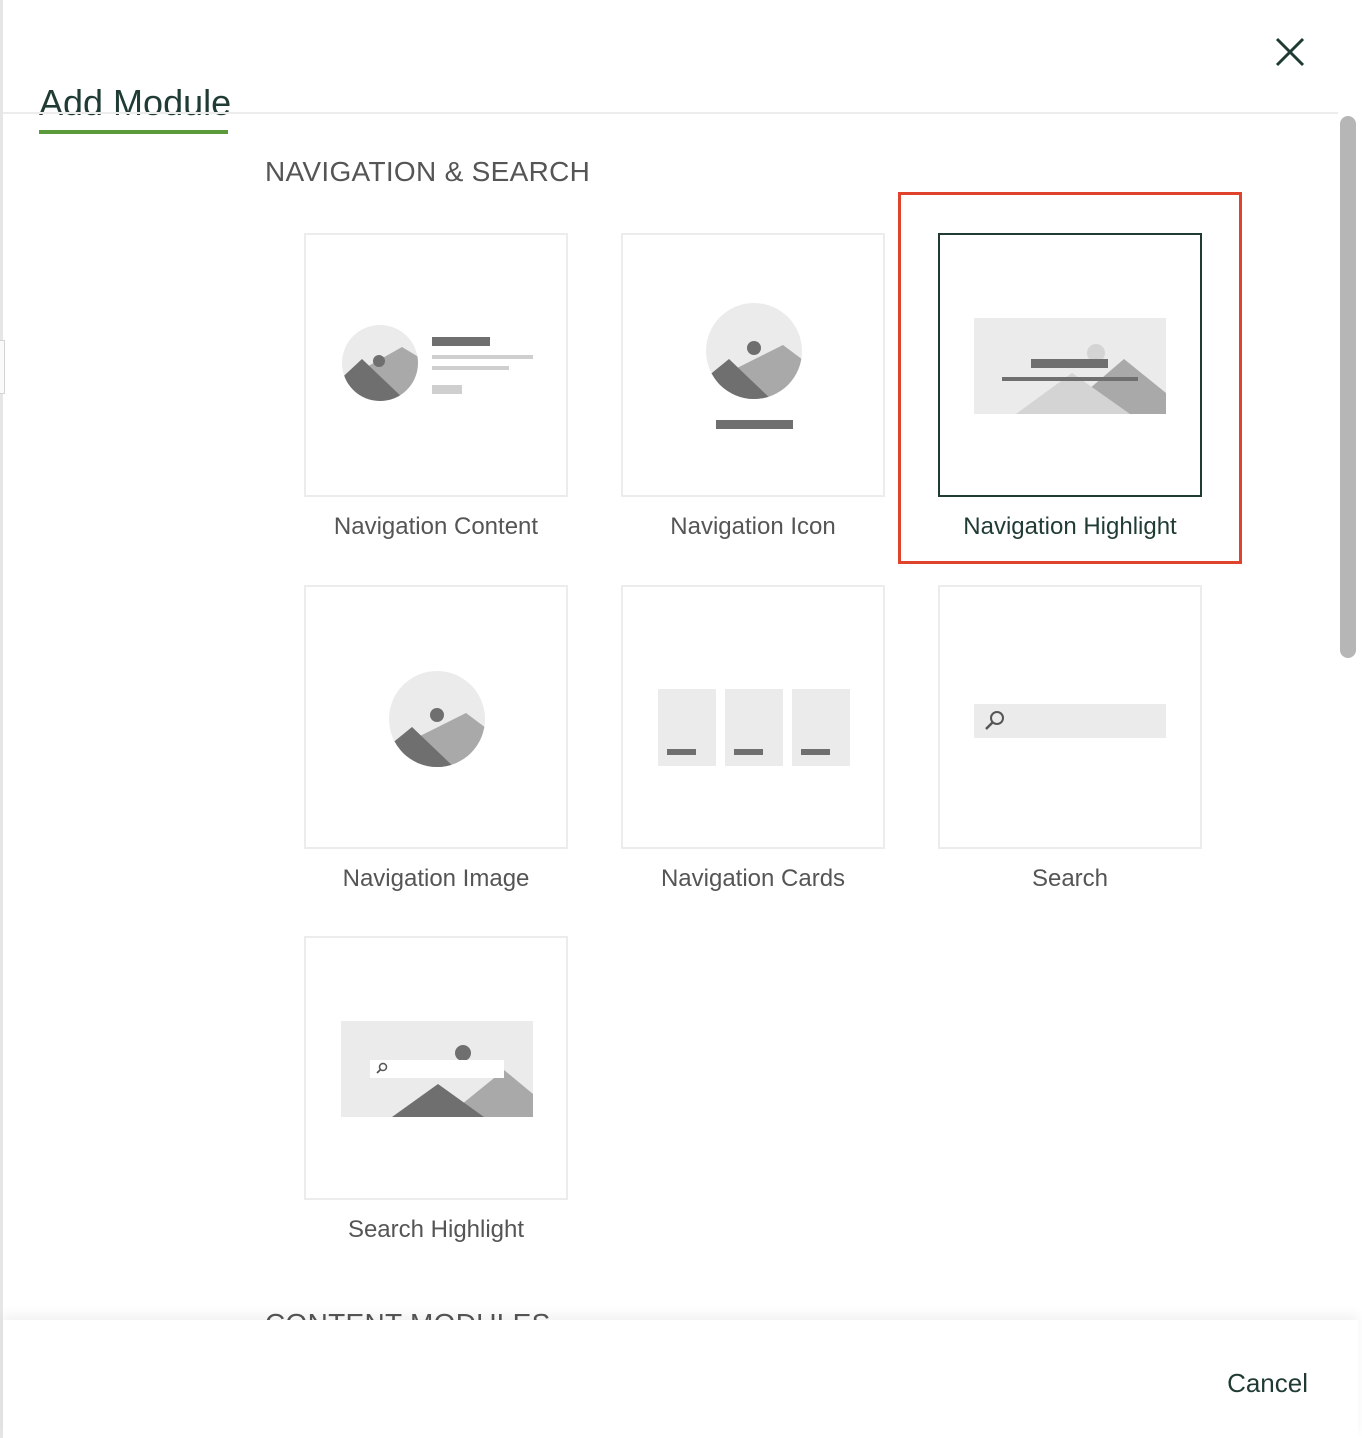 The image size is (1362, 1438). I want to click on navigation-highlight-icon, so click(1070, 366).